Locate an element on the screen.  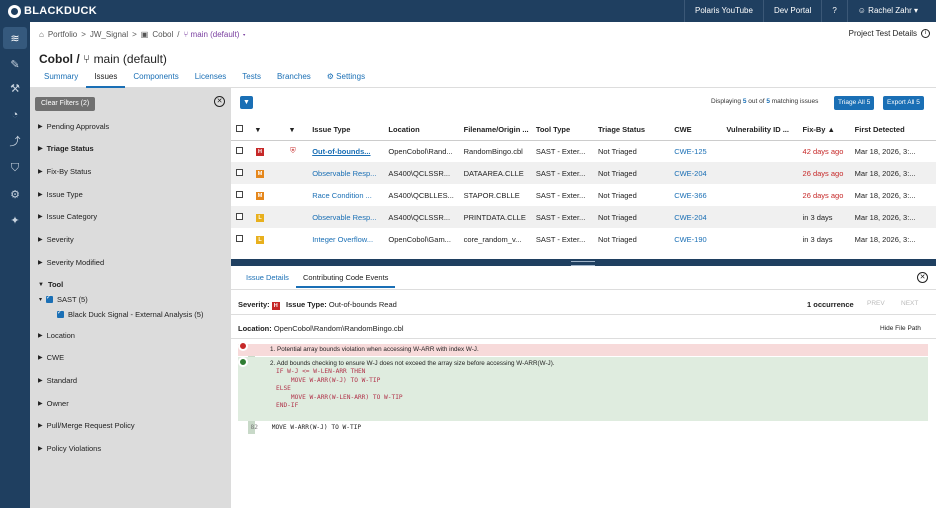
col-fix-by-label: Fix-By is located at coordinates (814, 130).